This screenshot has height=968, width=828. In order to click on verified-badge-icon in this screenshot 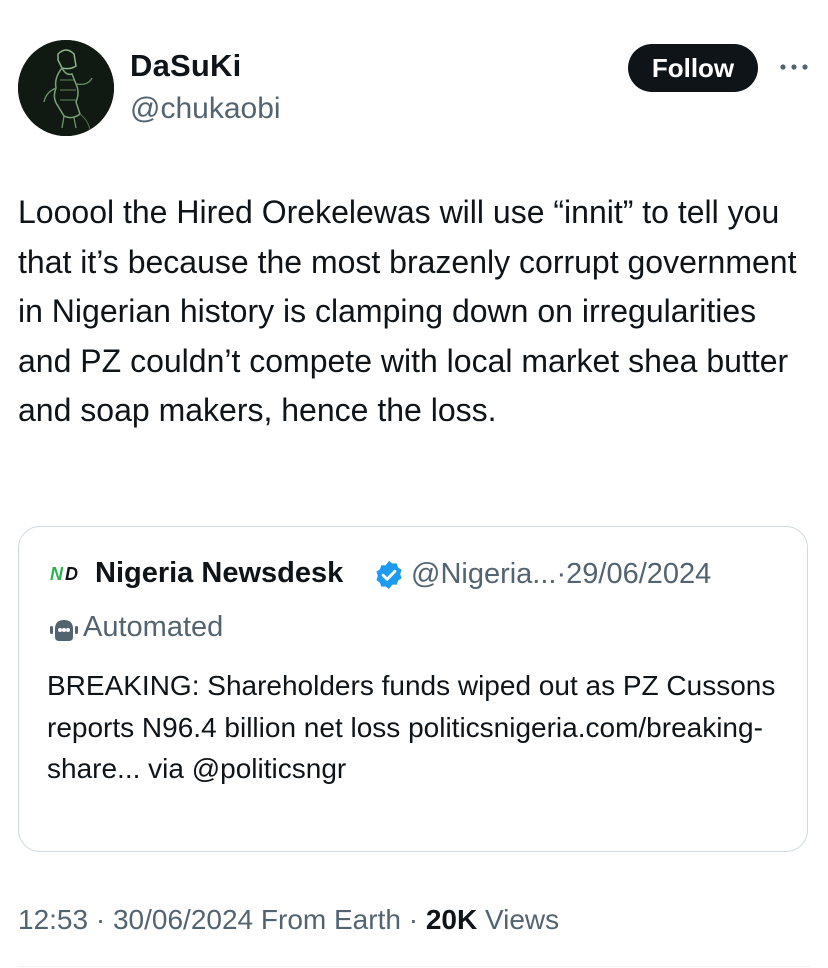, I will do `click(389, 575)`.